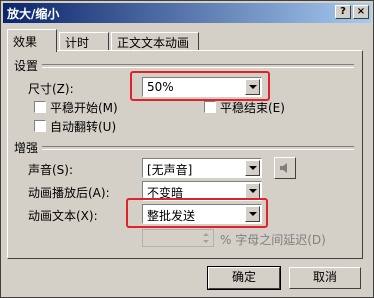  What do you see at coordinates (198, 148) in the screenshot?
I see `enhance-divider` at bounding box center [198, 148].